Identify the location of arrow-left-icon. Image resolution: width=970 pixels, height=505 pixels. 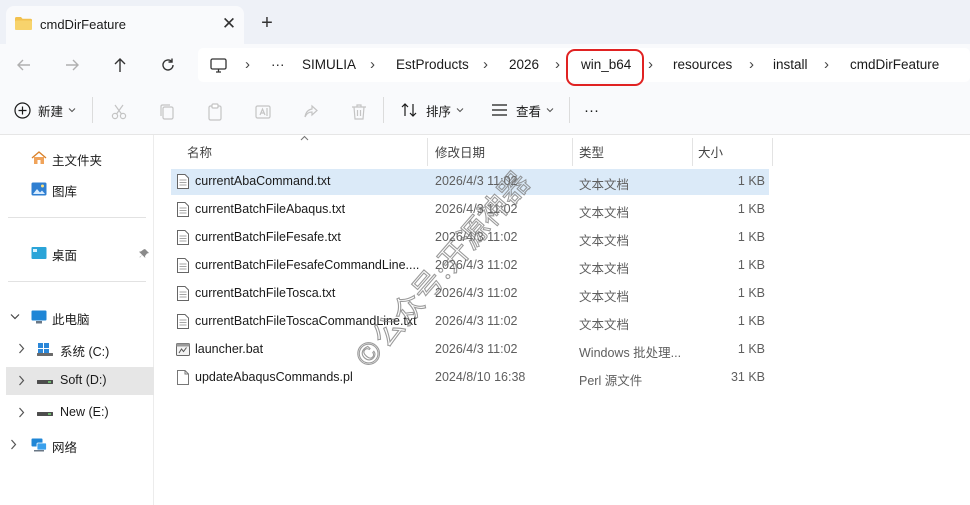
(23, 65).